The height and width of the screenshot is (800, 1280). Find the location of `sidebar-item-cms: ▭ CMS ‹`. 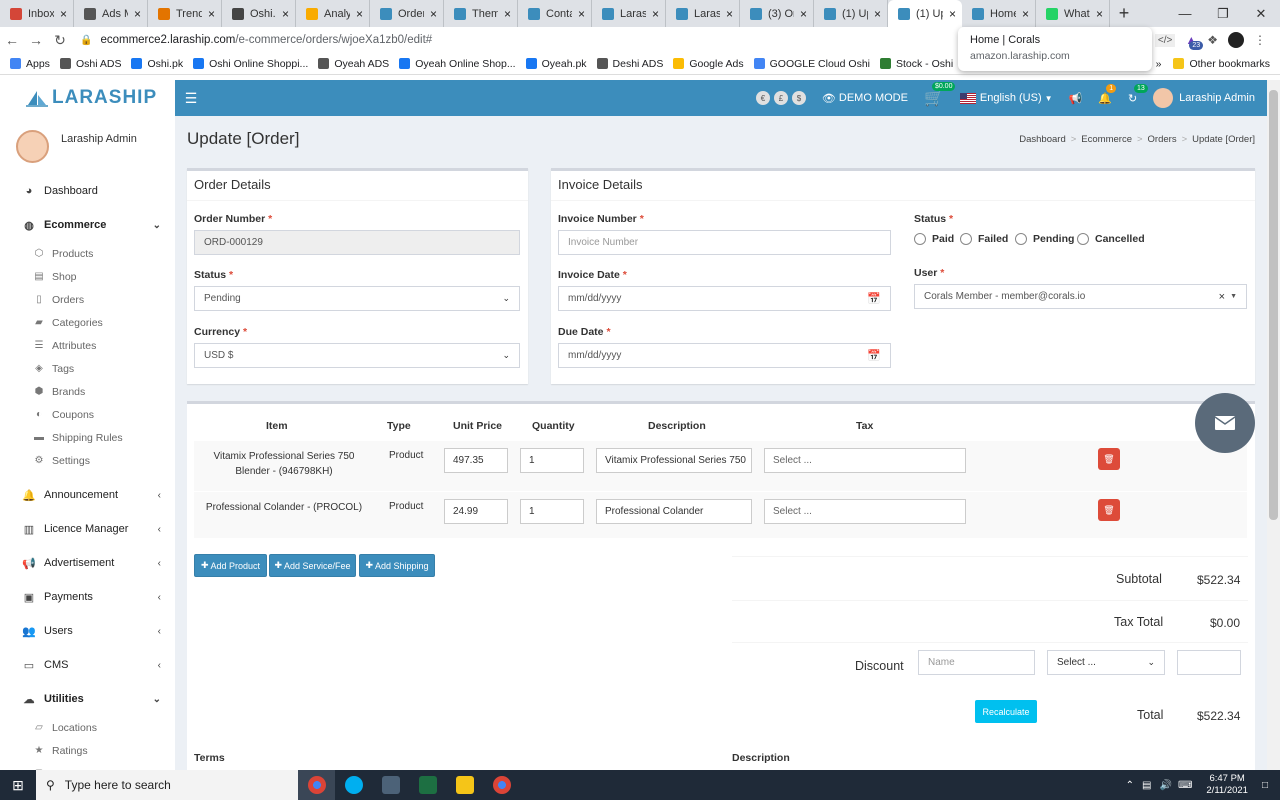

sidebar-item-cms: ▭ CMS ‹ is located at coordinates (91, 665).